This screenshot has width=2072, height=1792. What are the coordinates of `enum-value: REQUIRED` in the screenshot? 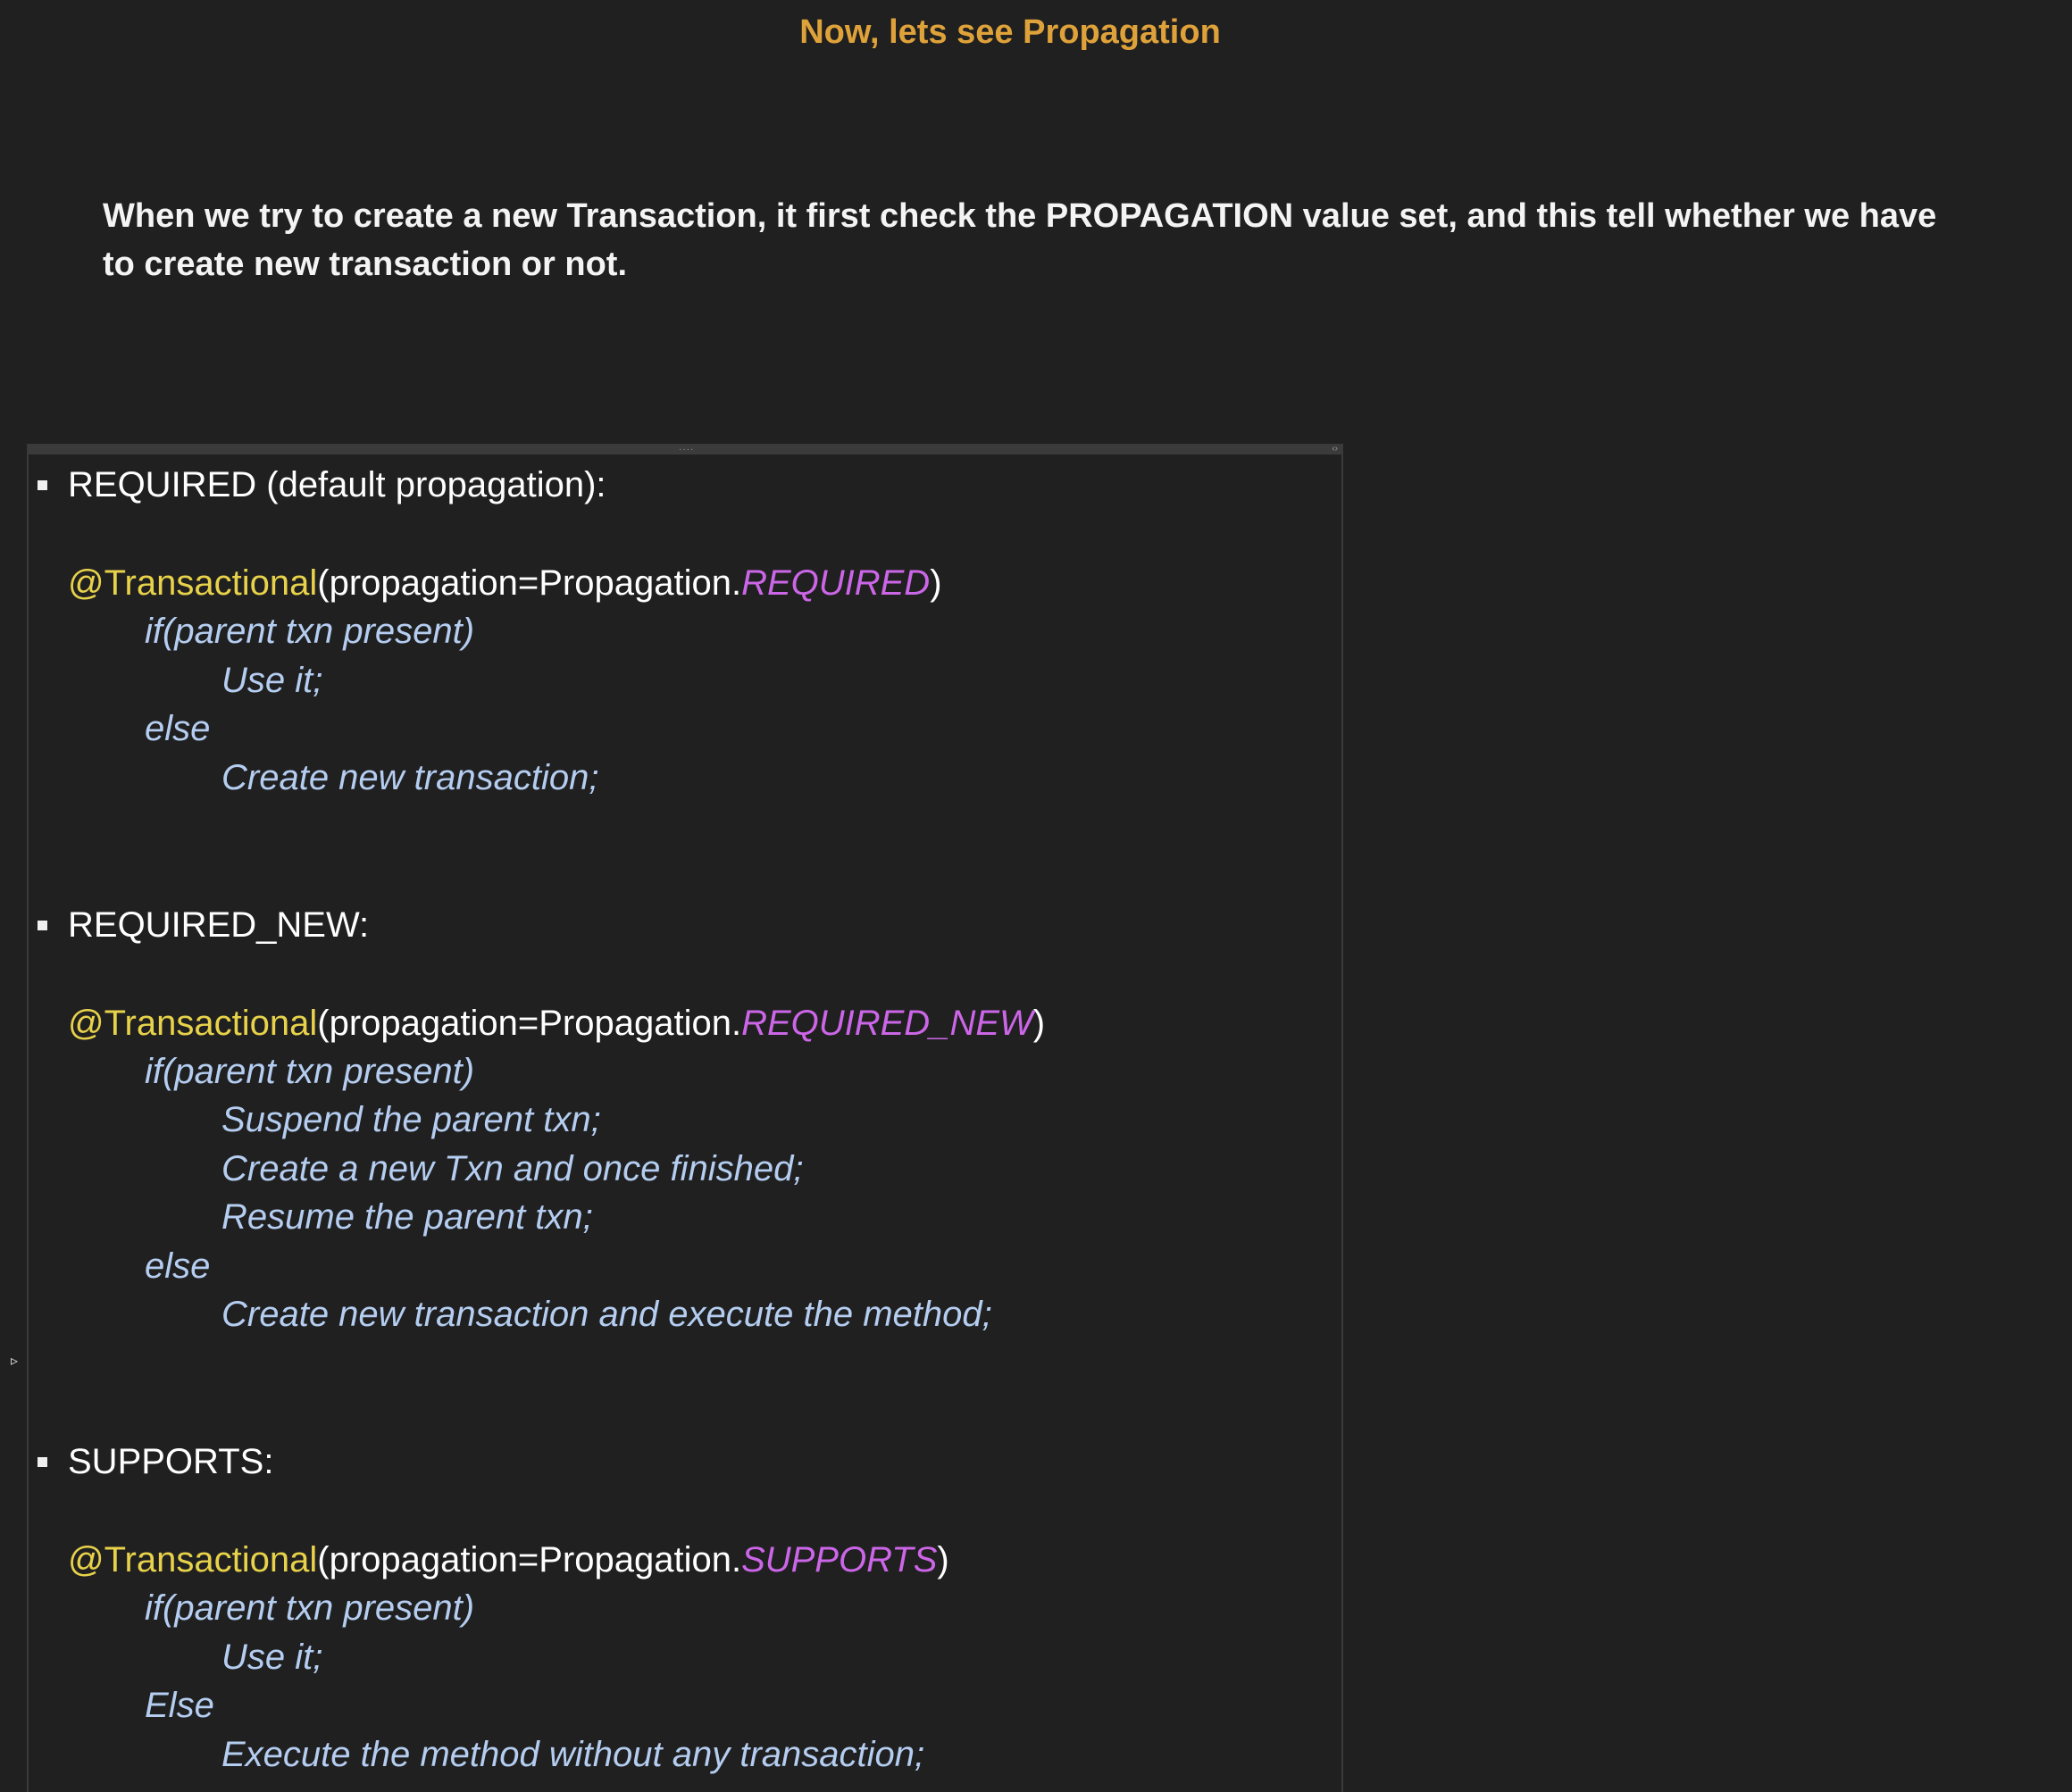 It's located at (836, 583).